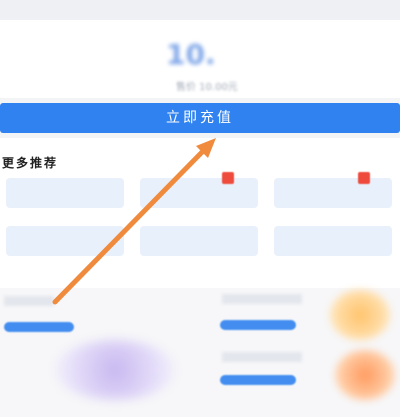  I want to click on recharge-amount: 10., so click(191, 54).